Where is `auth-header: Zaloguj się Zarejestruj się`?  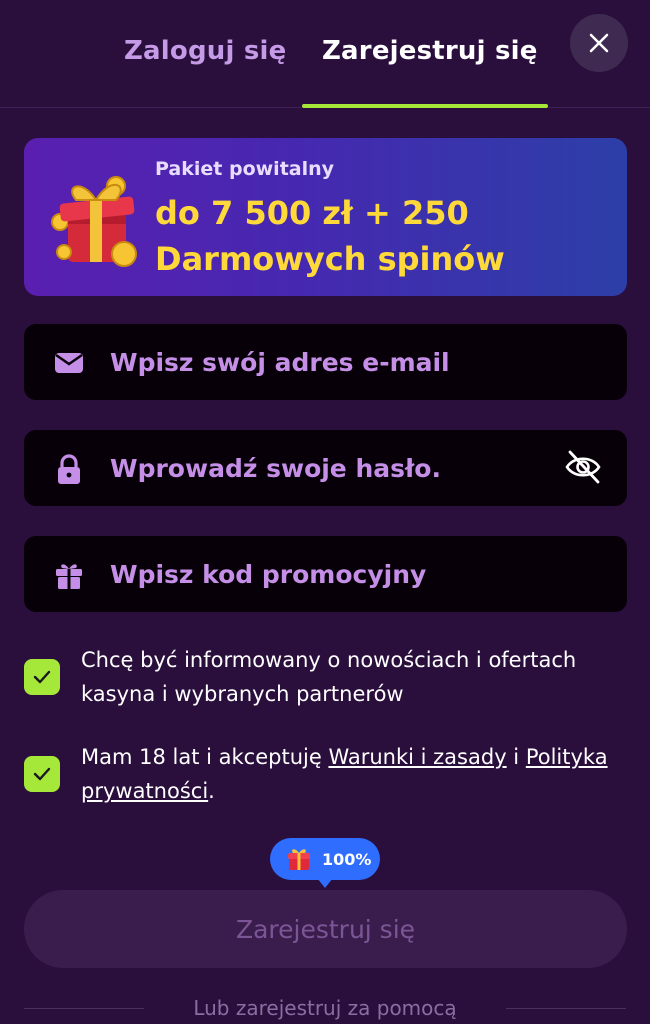 auth-header: Zaloguj się Zarejestruj się is located at coordinates (325, 54).